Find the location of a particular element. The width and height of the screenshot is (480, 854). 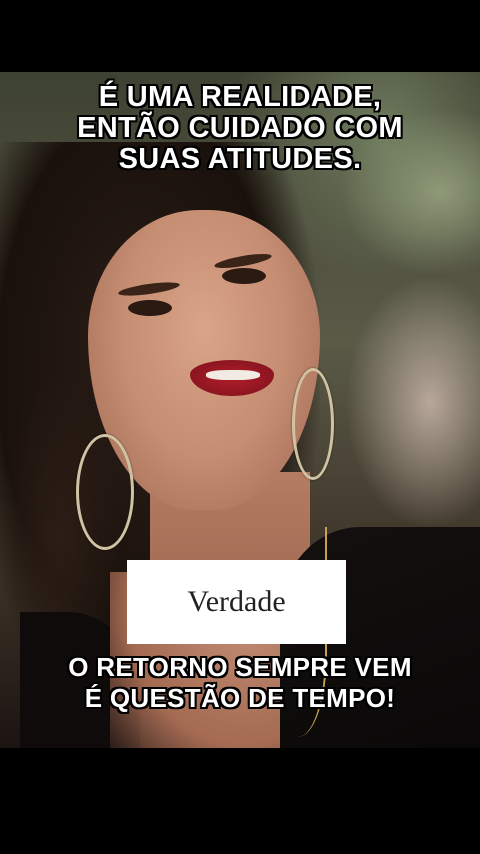

bottom-caption: O RETORNO SEMPRE VEM É QUESTÃO DE TEMPO! is located at coordinates (240, 683).